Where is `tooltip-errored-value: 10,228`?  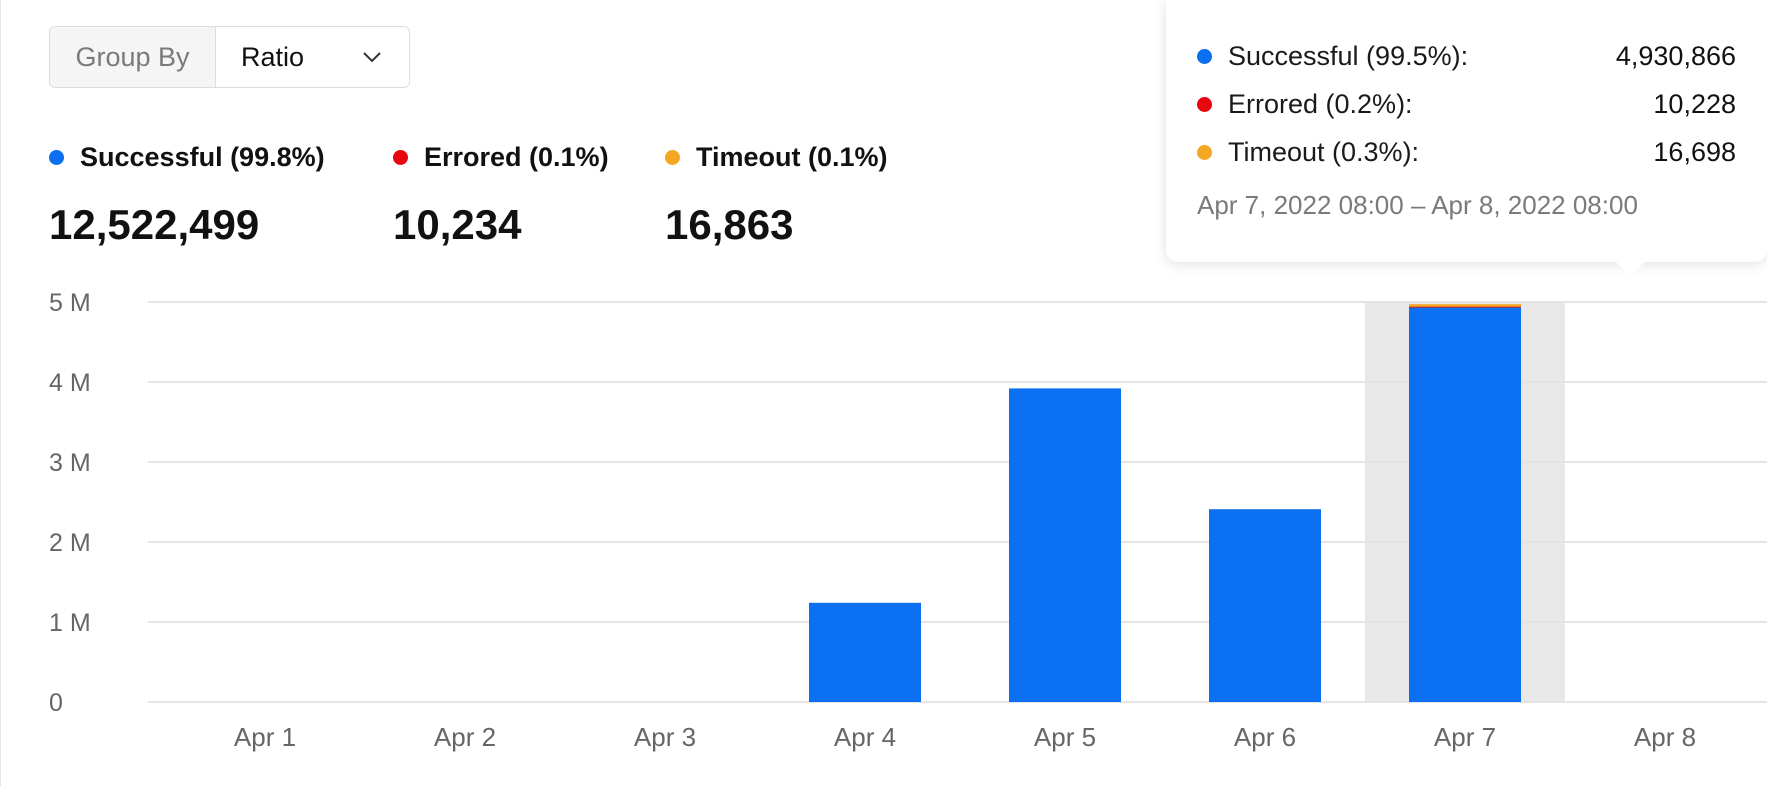
tooltip-errored-value: 10,228 is located at coordinates (1694, 103).